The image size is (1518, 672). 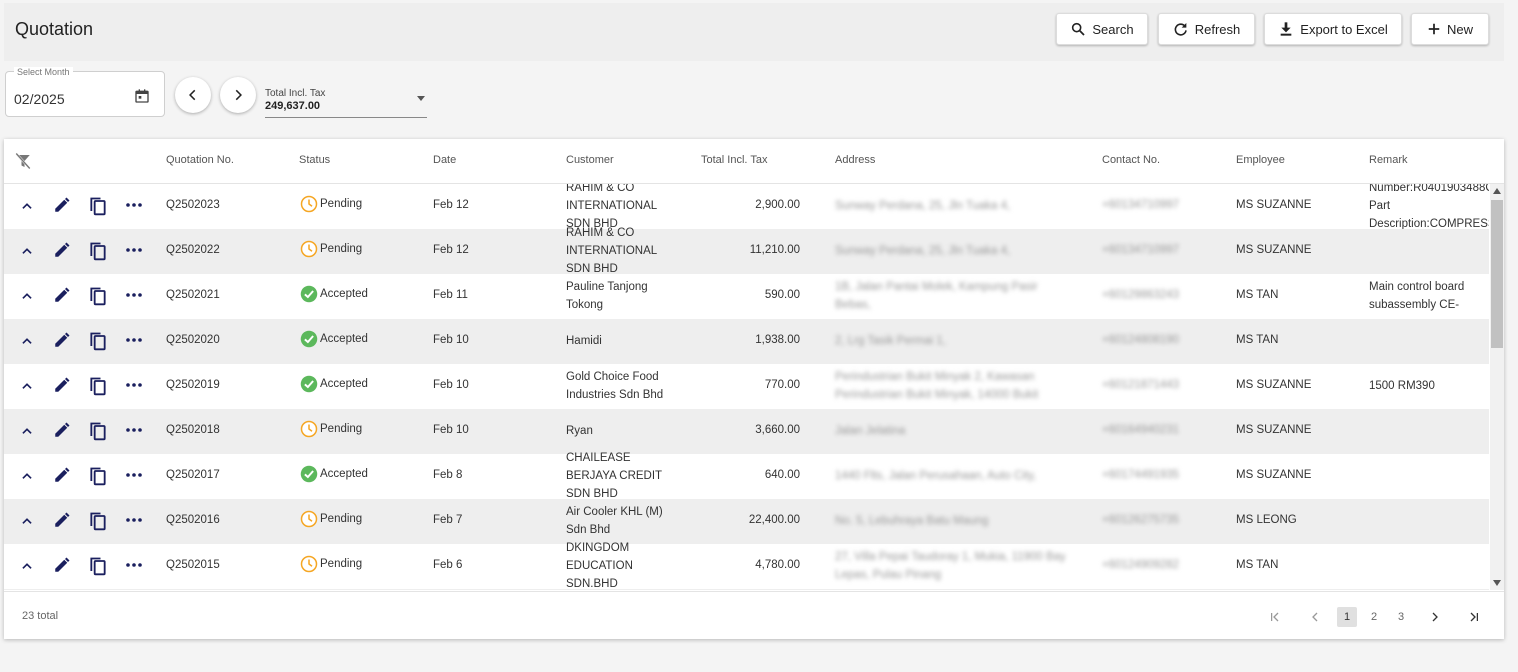 I want to click on prev-page-button, so click(x=1315, y=617).